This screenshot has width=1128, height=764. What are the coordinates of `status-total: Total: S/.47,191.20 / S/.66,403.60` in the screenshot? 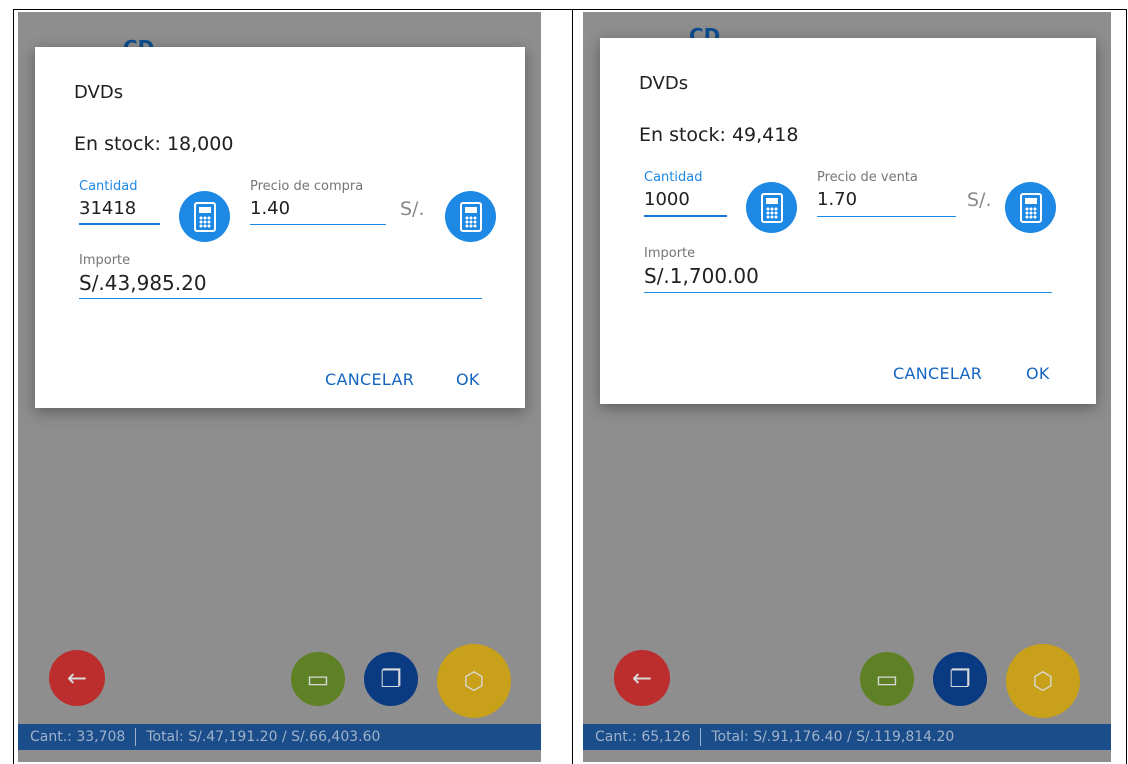 It's located at (263, 737).